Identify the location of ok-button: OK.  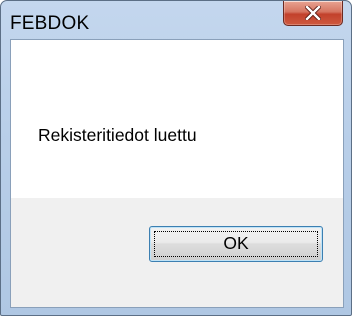
(236, 244).